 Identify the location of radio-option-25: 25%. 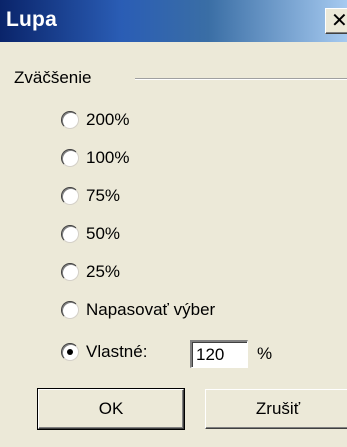
(90, 272).